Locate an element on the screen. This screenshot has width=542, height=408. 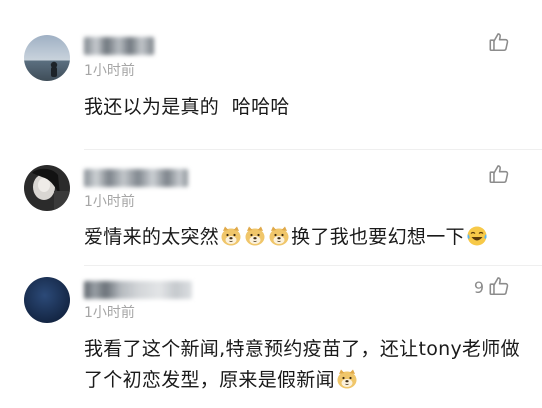
comment-text: 我还以为是真的 哈哈哈 is located at coordinates (304, 107).